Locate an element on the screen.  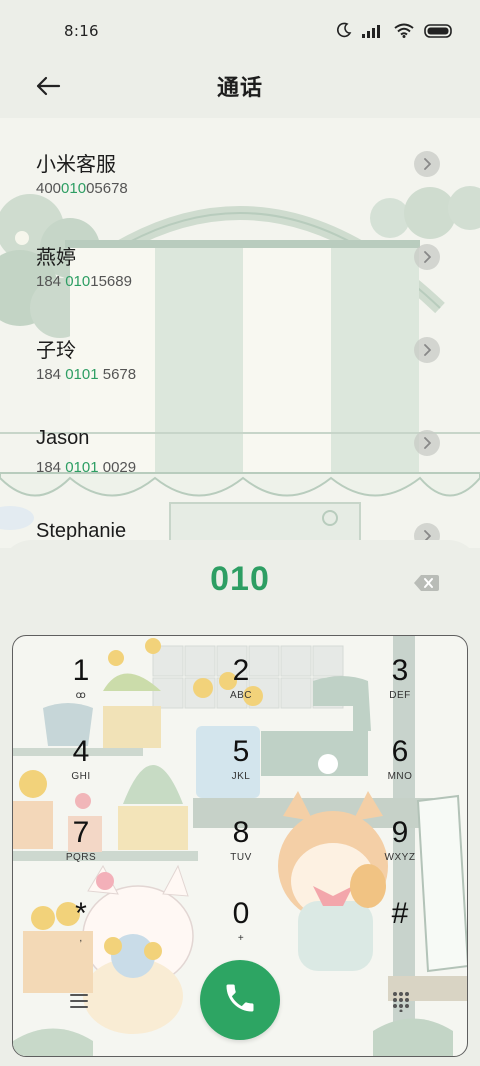
key-3: 3 DEF is located at coordinates (400, 689).